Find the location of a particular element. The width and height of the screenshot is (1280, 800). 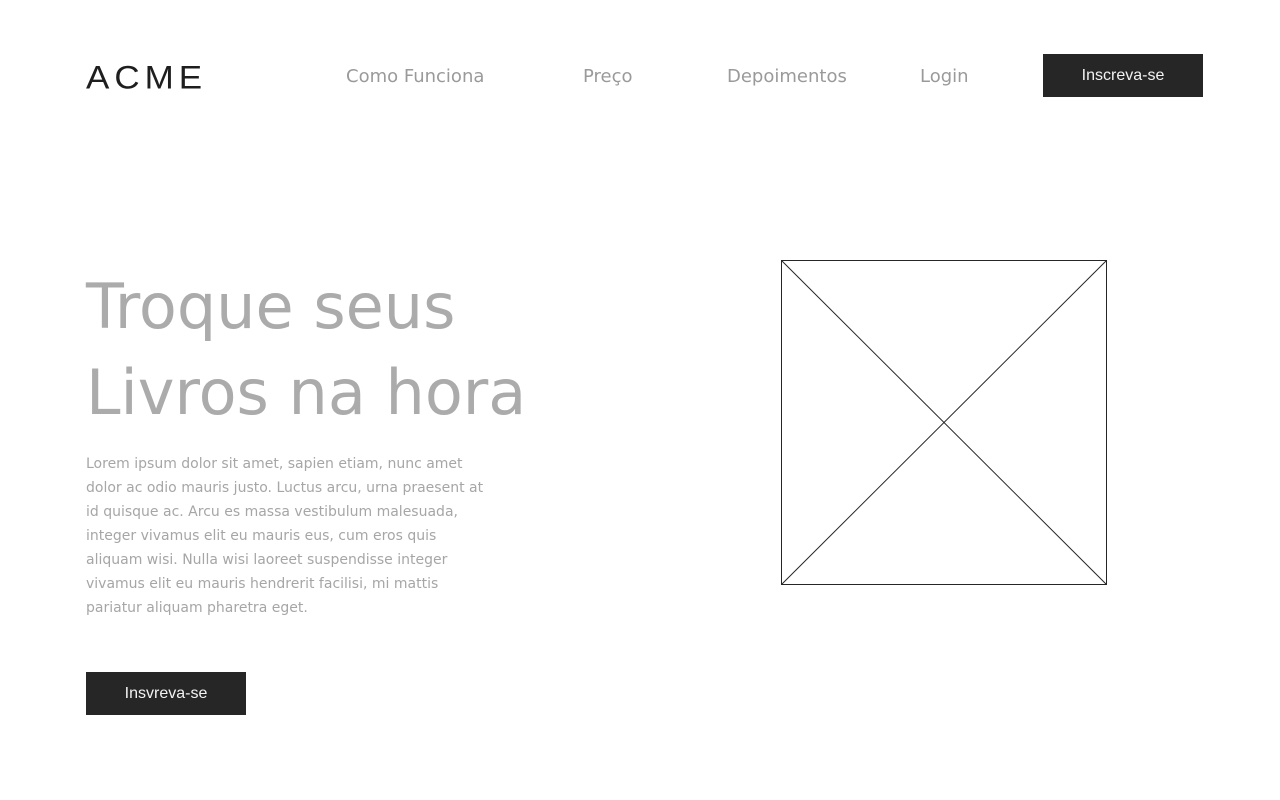

logo: ACME is located at coordinates (146, 78).